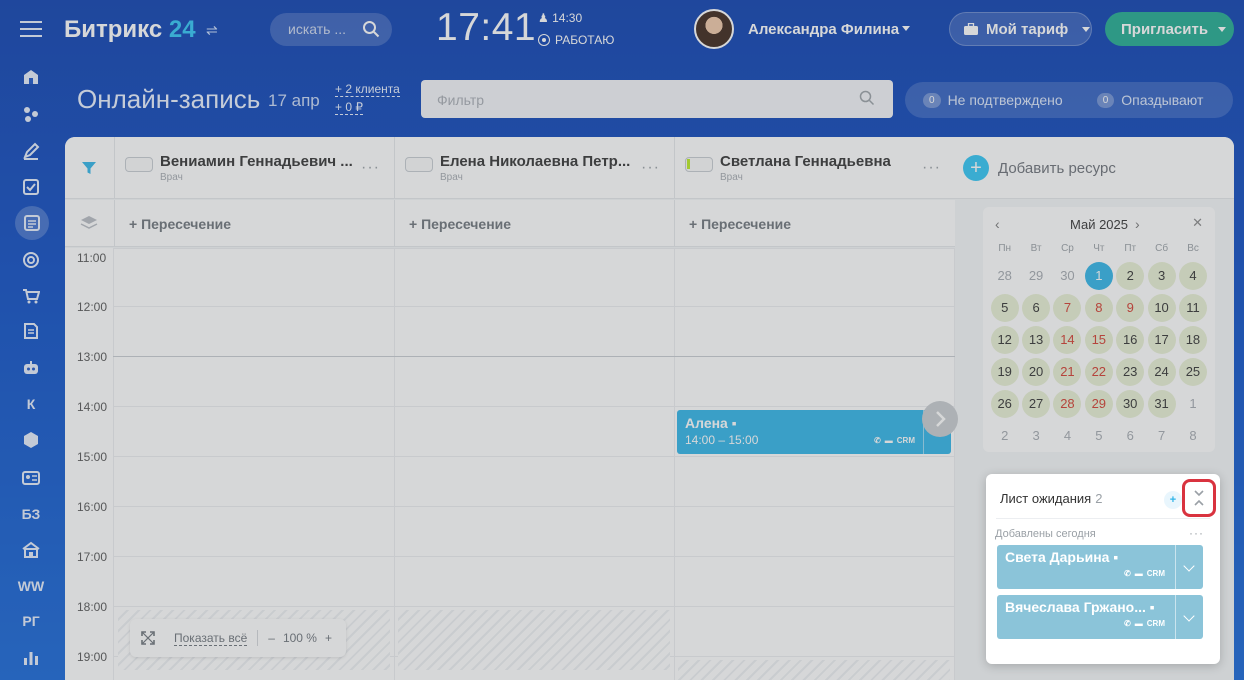 Image resolution: width=1244 pixels, height=680 pixels. What do you see at coordinates (1004, 340) in the screenshot?
I see `day: 12` at bounding box center [1004, 340].